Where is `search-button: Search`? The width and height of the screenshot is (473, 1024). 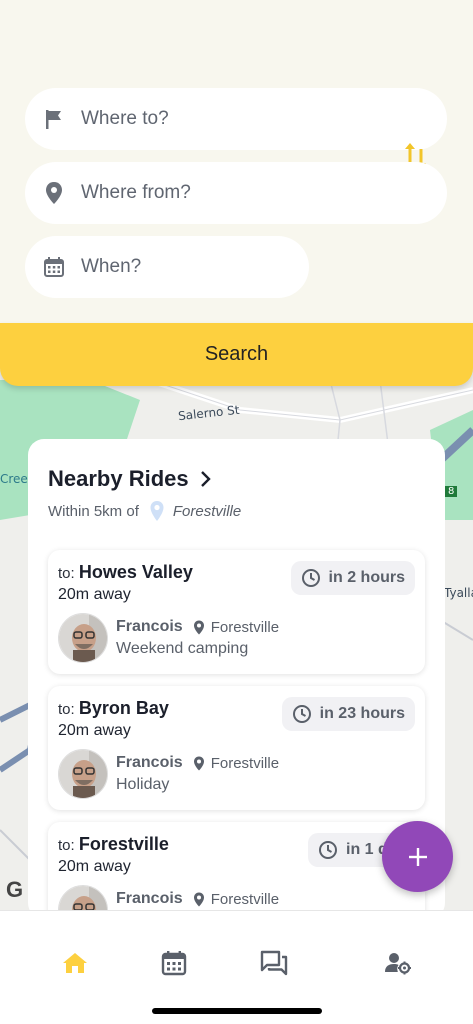
search-button: Search is located at coordinates (236, 354).